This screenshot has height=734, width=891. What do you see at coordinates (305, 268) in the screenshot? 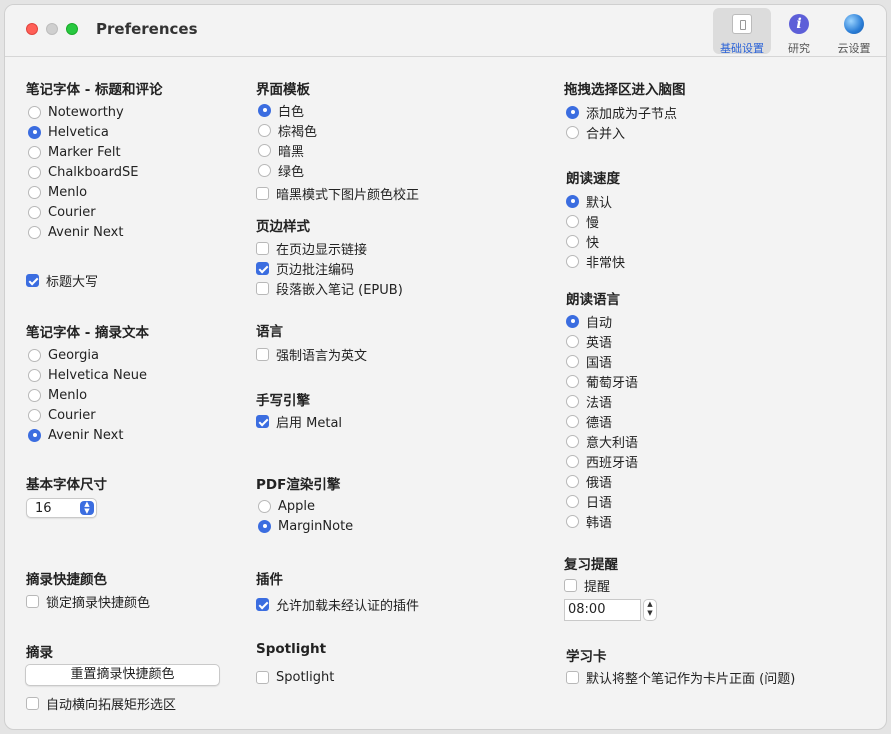
I see `margin-annotation-code-checkbox: 页边批注编码` at bounding box center [305, 268].